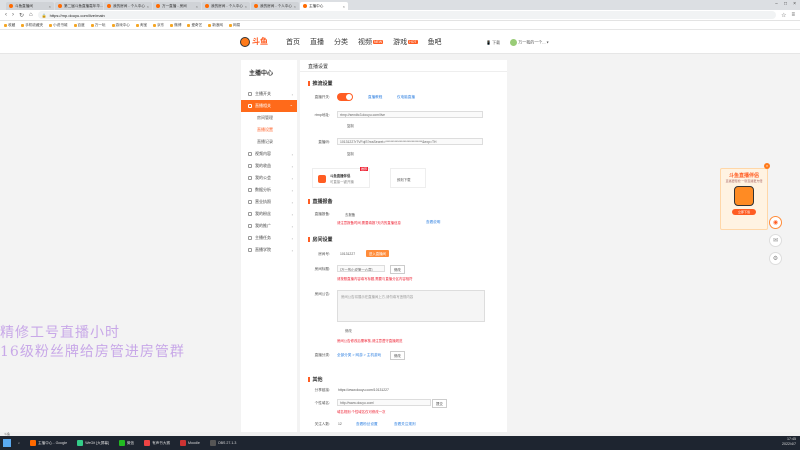 Image resolution: width=800 pixels, height=450 pixels. I want to click on sidebar-item-label: 主播开关, so click(263, 93).